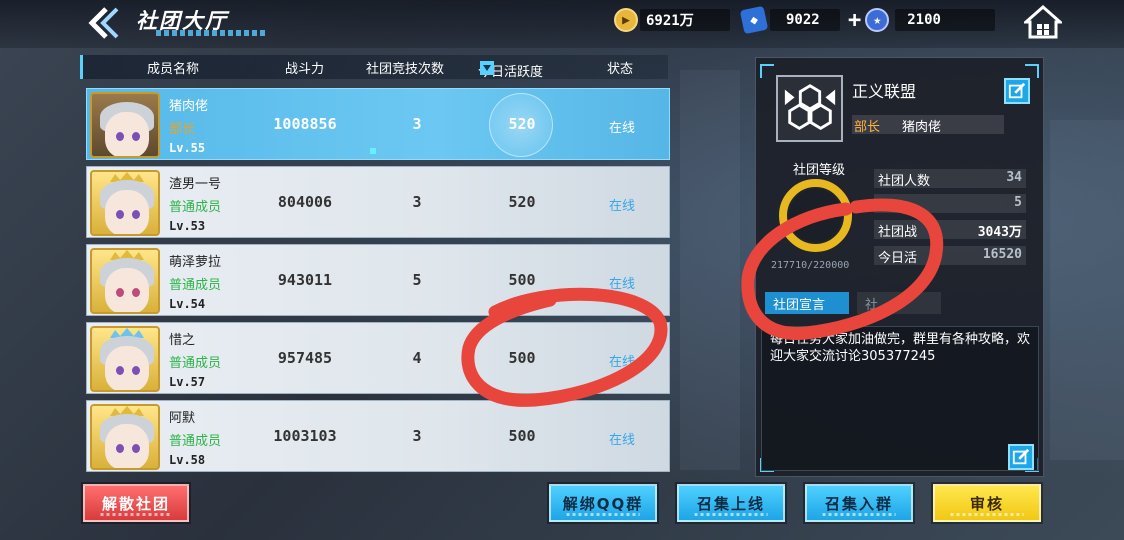 The height and width of the screenshot is (540, 1124). I want to click on summon-online-button: 召集上线, so click(731, 503).